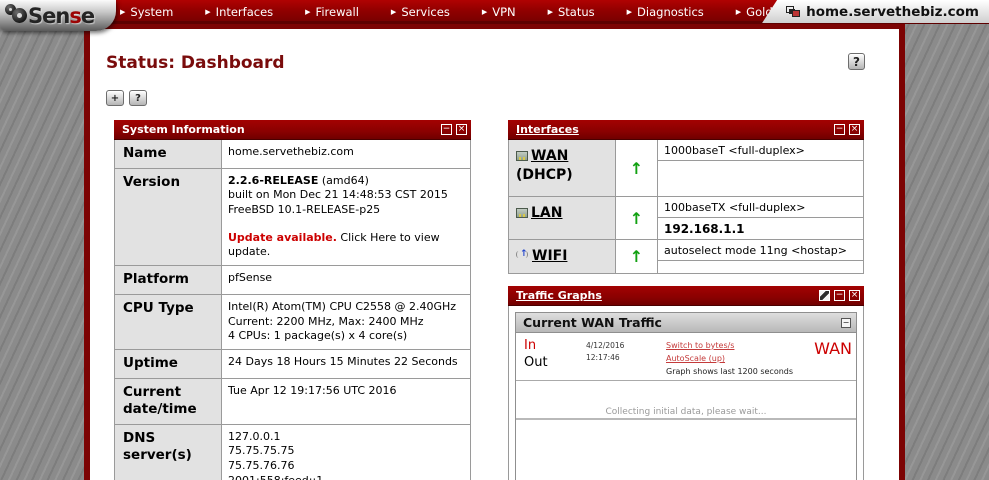 The height and width of the screenshot is (480, 989). What do you see at coordinates (342, 306) in the screenshot?
I see `text-segment: Intel(R) Atom(TM) CPU C2558 @ 2.40GHz` at bounding box center [342, 306].